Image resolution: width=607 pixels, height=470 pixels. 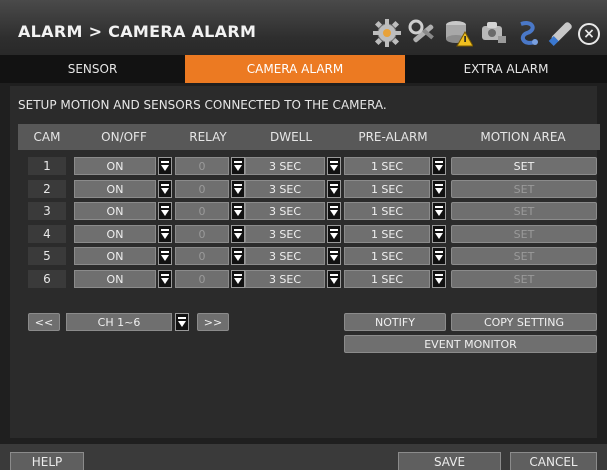 I want to click on col-motion-area: MOTION AREA, so click(x=523, y=137).